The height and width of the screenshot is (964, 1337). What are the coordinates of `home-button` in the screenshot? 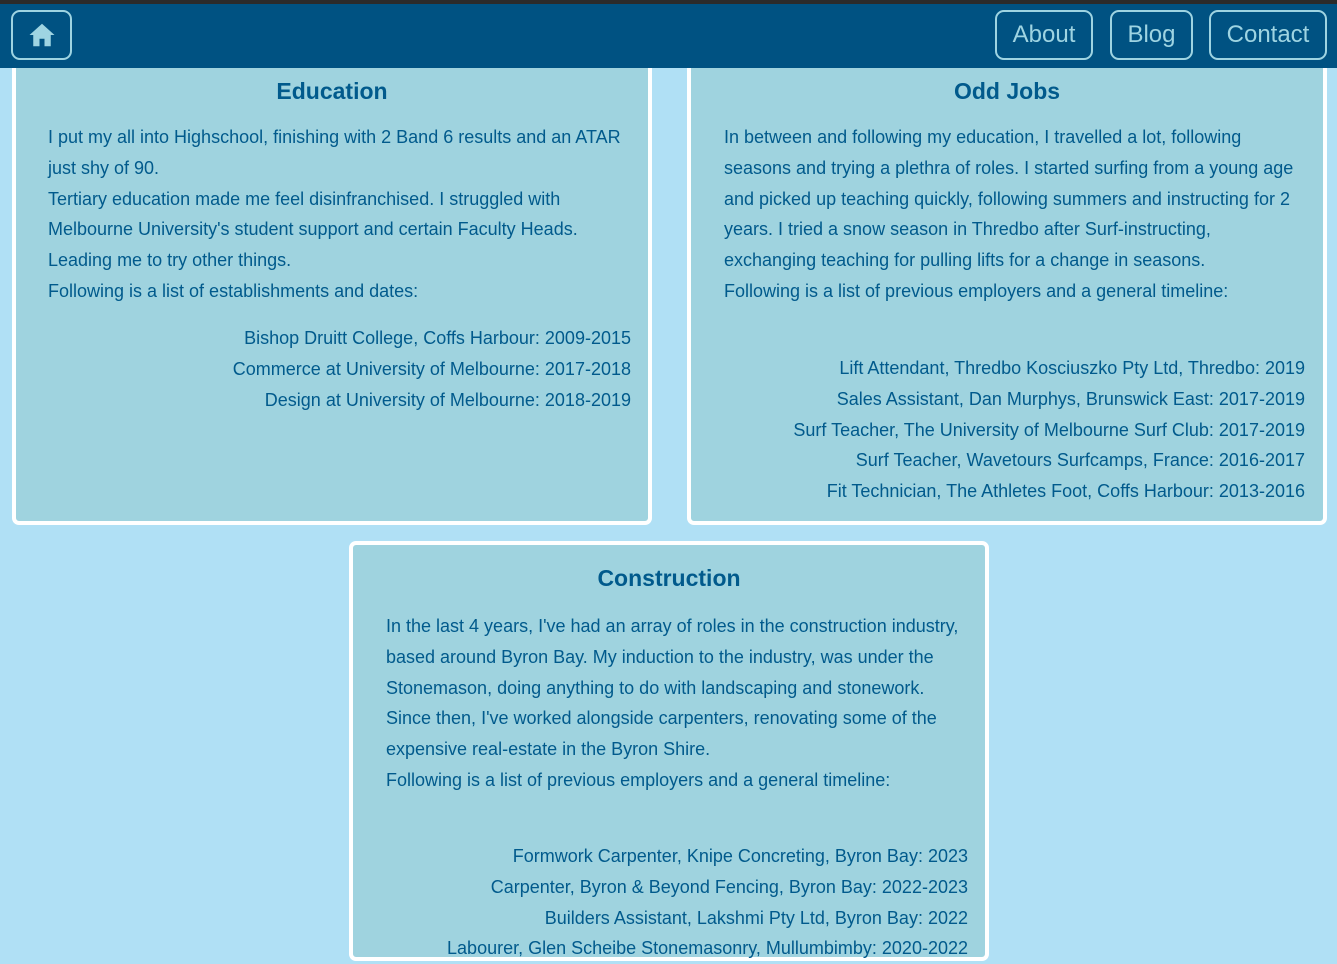 It's located at (41, 35).